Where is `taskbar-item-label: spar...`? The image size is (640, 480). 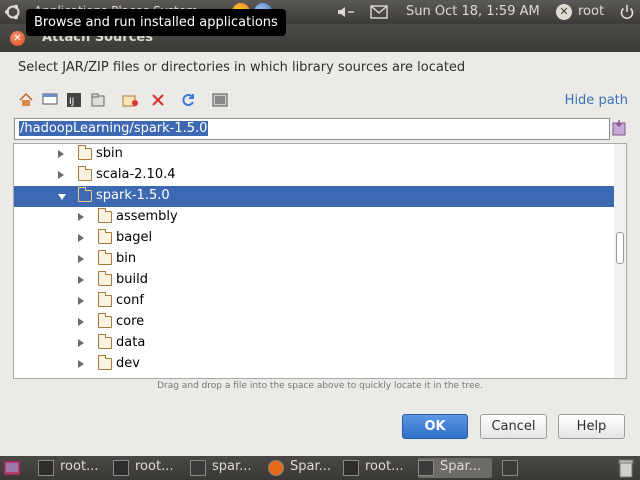 taskbar-item-label: spar... is located at coordinates (232, 466).